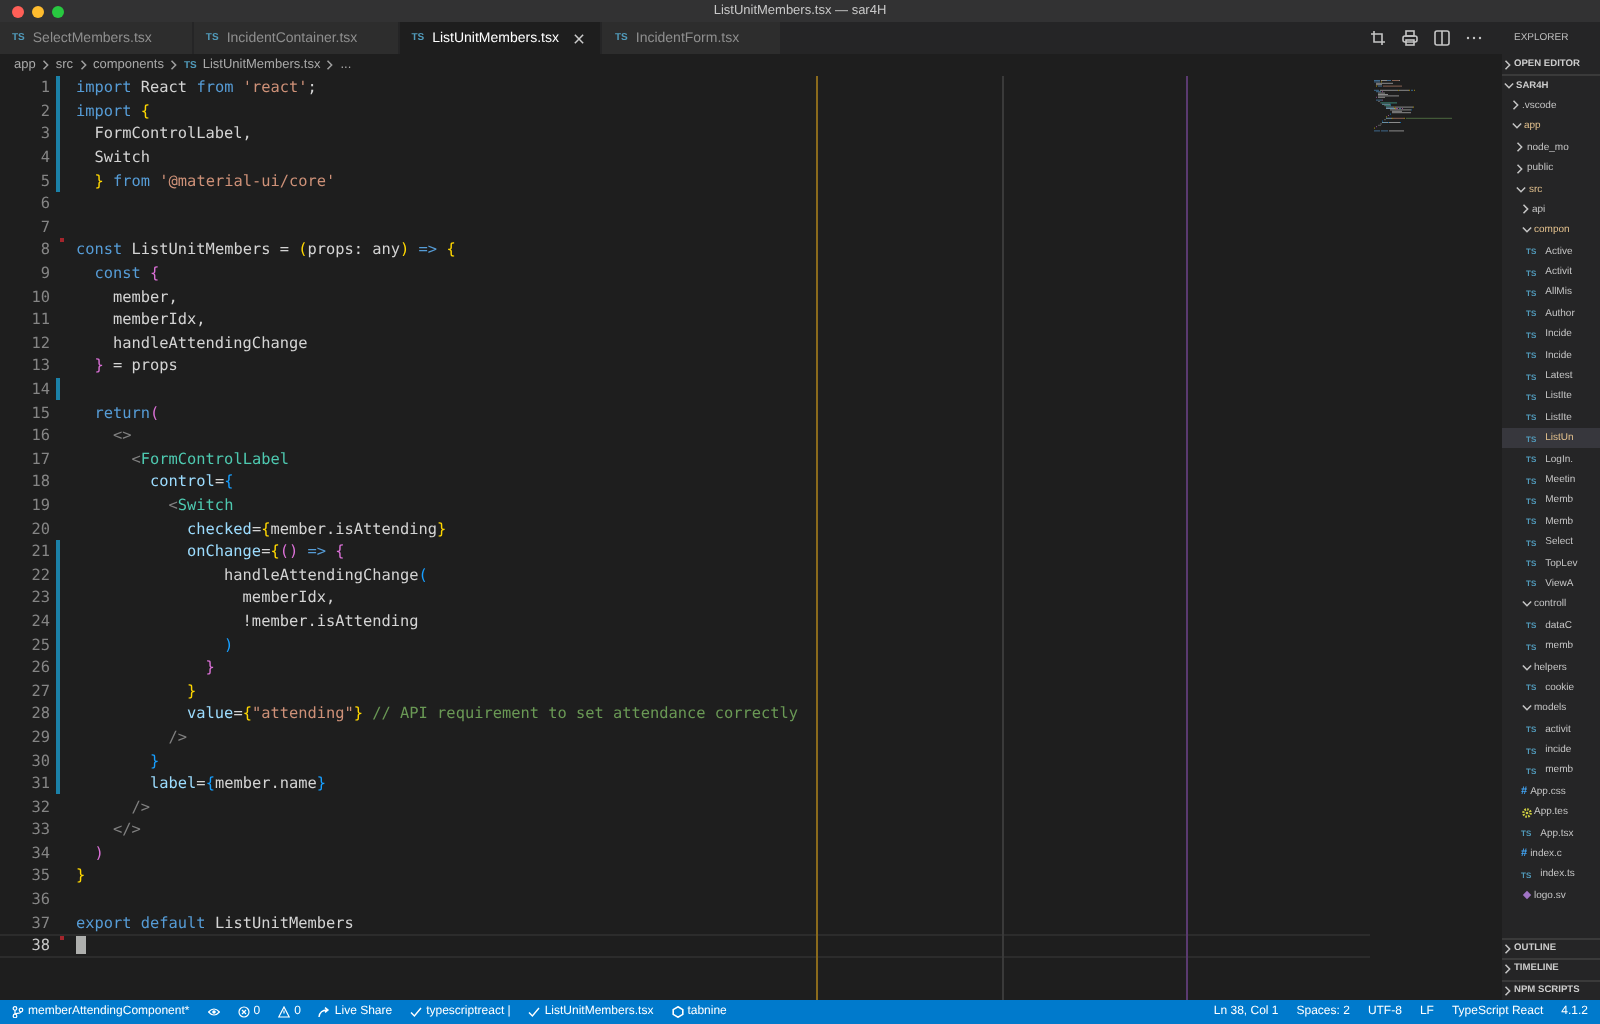 The height and width of the screenshot is (1024, 1600). What do you see at coordinates (18, 1012) in the screenshot?
I see `branch-icon` at bounding box center [18, 1012].